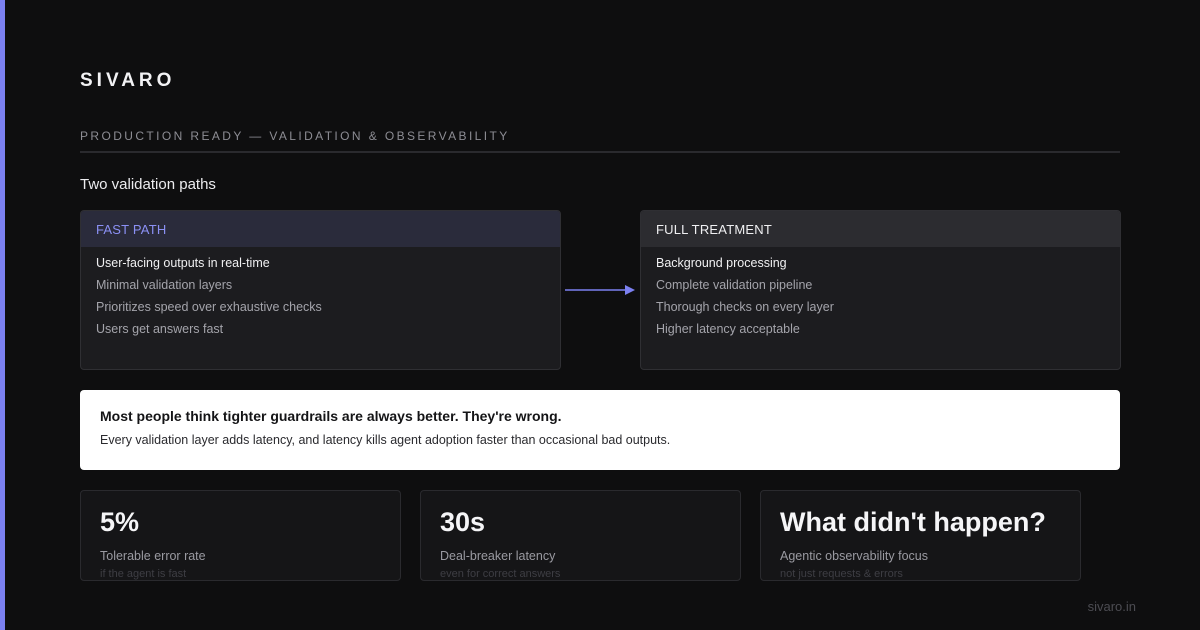 This screenshot has width=1200, height=630. Describe the element at coordinates (734, 285) in the screenshot. I see `list-item: Complete validation pipeline` at that location.